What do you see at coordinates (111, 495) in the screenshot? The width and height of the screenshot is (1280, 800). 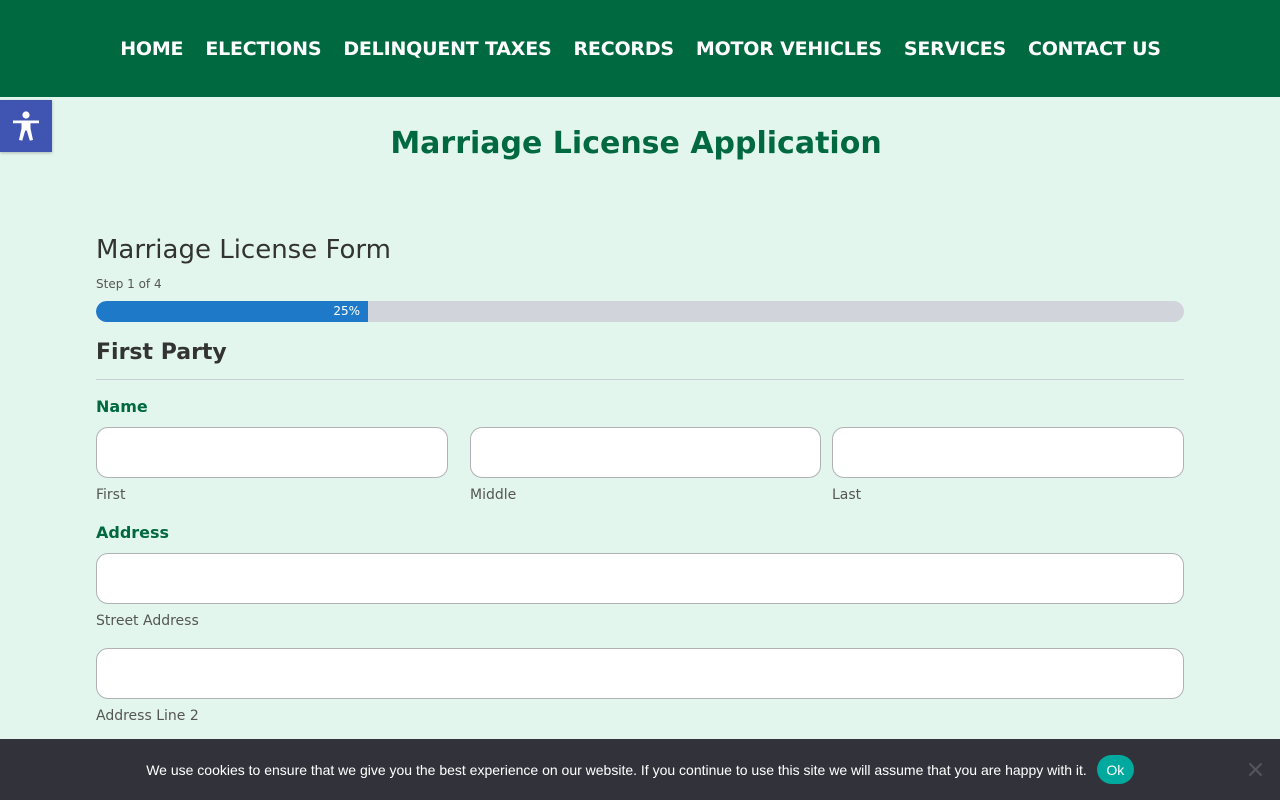 I see `first-name-sublabel: First` at bounding box center [111, 495].